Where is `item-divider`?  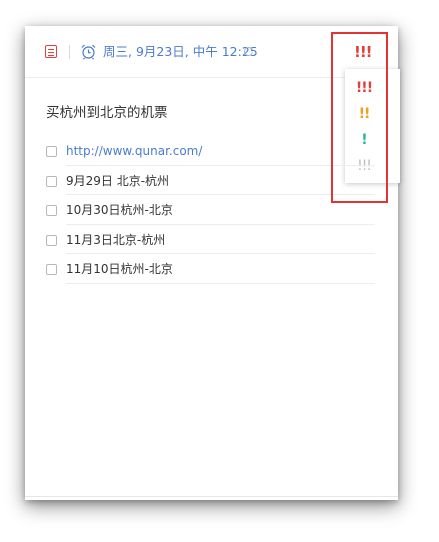
item-divider is located at coordinates (220, 283).